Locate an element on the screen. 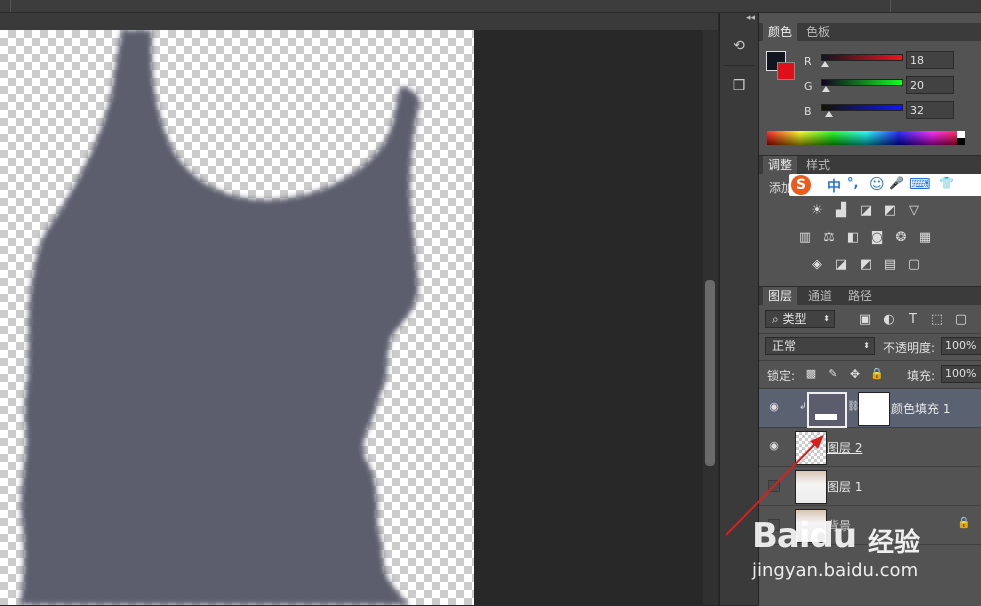 This screenshot has height=606, width=981. jingyan-label: 经验 is located at coordinates (894, 543).